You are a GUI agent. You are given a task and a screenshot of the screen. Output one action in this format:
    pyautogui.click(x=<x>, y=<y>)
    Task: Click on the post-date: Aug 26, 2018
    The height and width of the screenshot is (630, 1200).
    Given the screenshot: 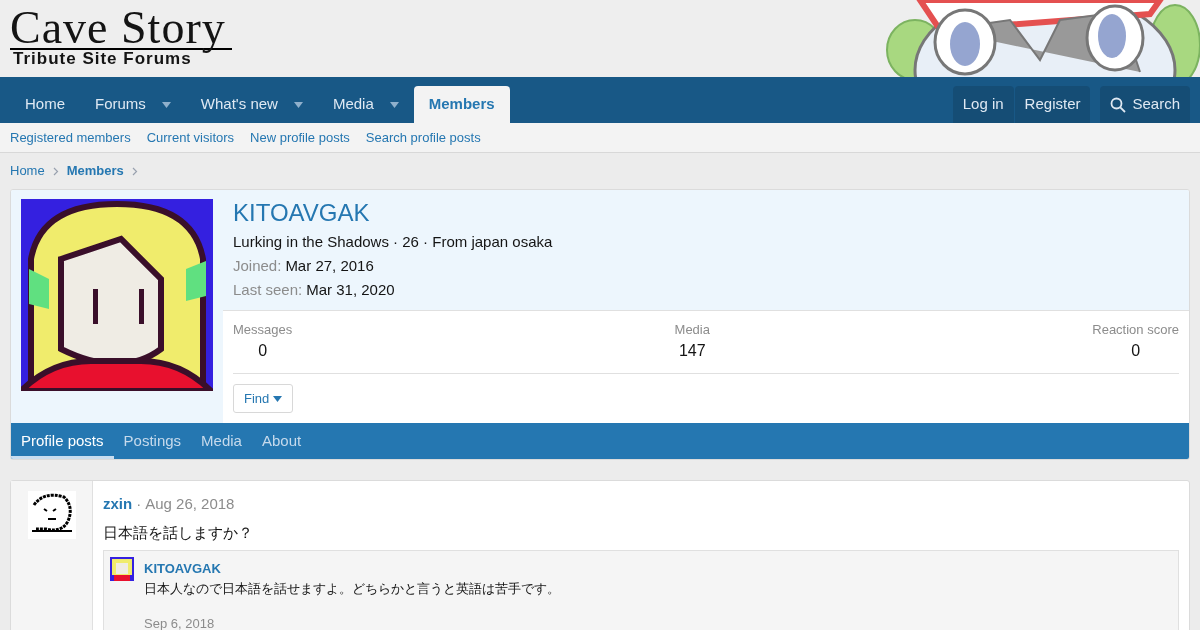 What is the action you would take?
    pyautogui.click(x=190, y=504)
    